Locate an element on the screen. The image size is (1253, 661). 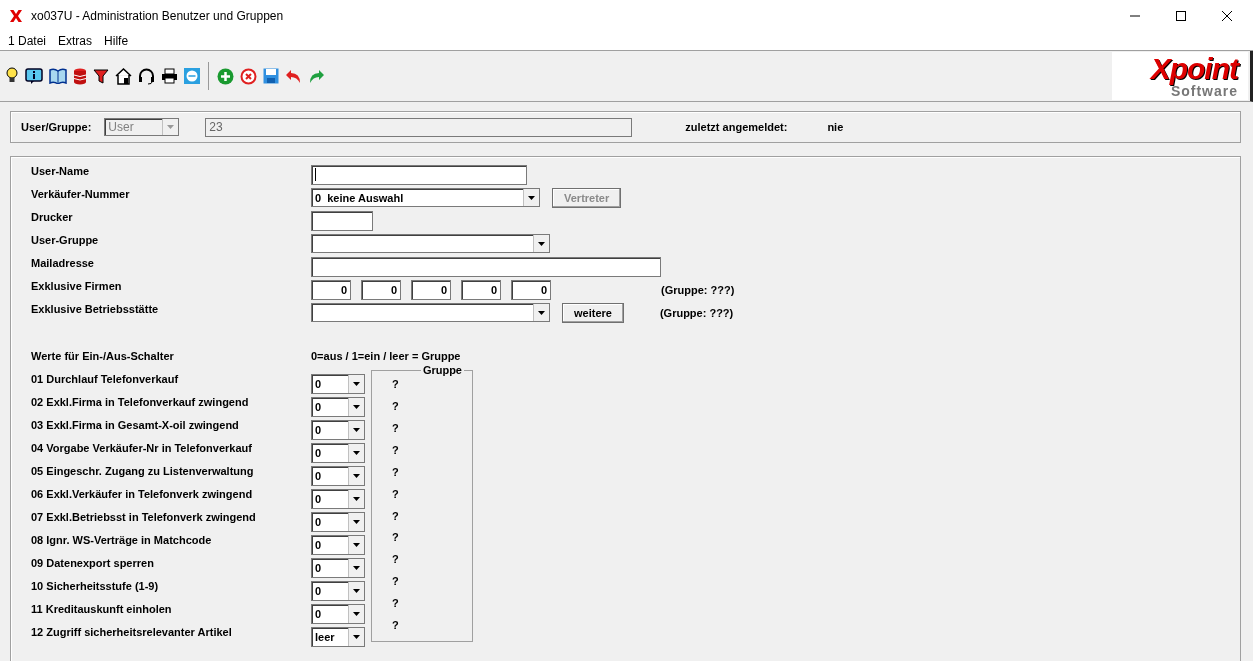
switch-label: 01 Durchlauf Telefonverkauf is located at coordinates (105, 380).